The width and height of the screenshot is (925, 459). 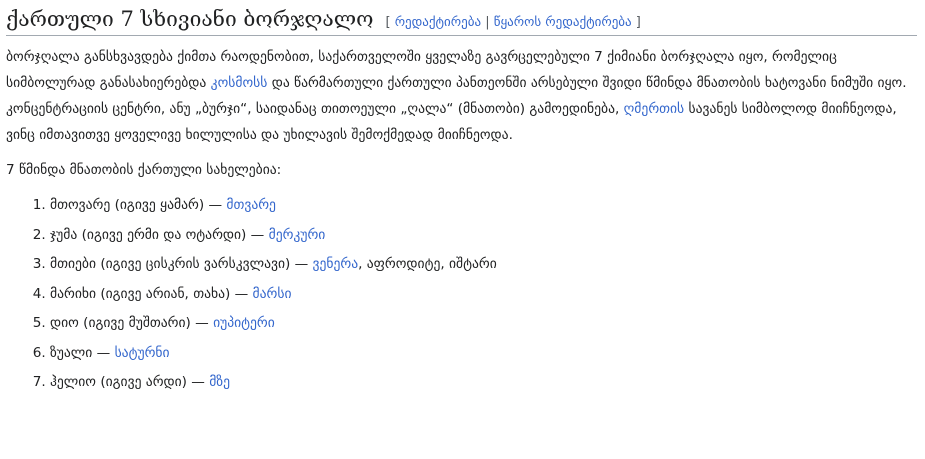 I want to click on list-item: დიო (იგივე მუშთარი) — იუპიტერი, so click(x=483, y=324).